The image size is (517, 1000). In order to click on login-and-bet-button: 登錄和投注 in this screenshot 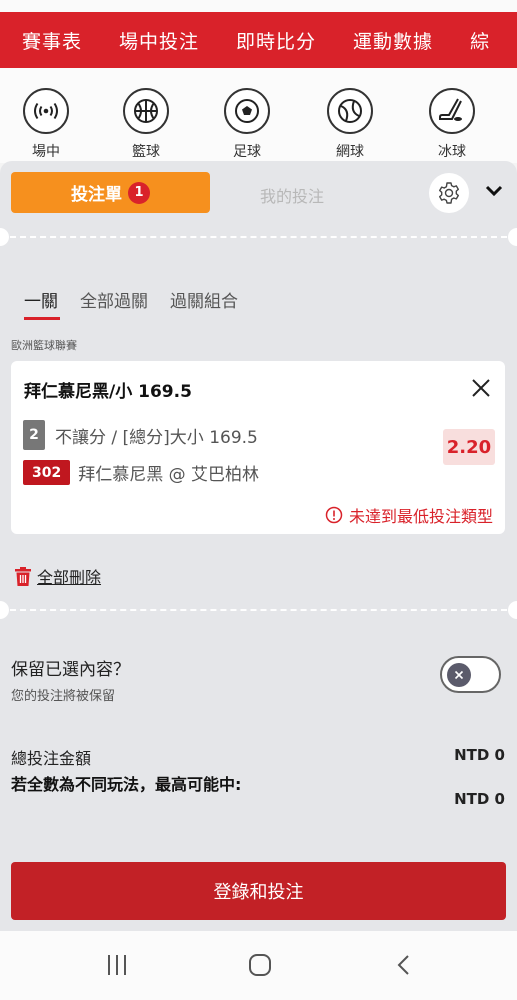, I will do `click(258, 891)`.